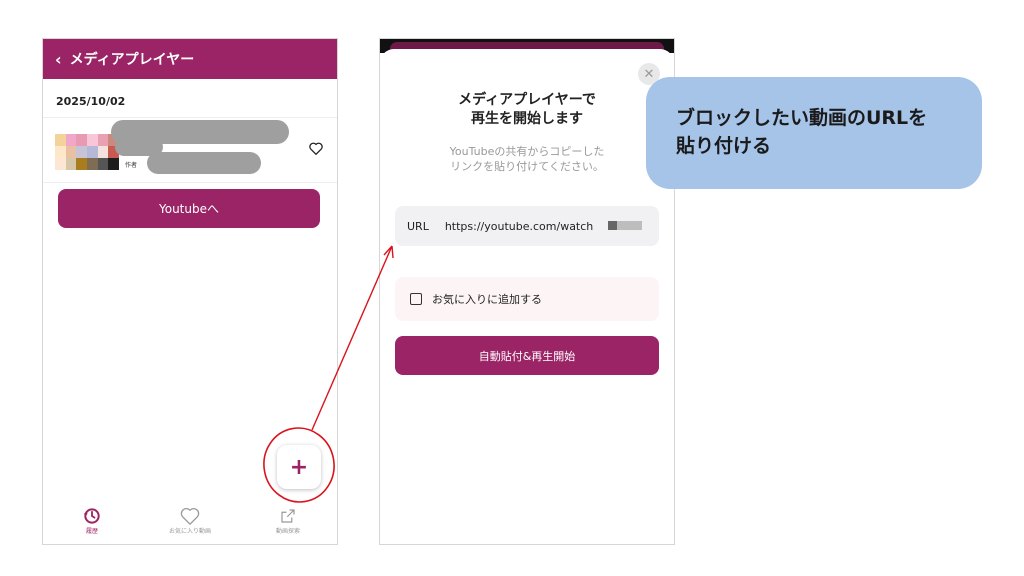 This screenshot has width=1024, height=576. Describe the element at coordinates (527, 159) in the screenshot. I see `sheet-subtitle: YouTubeの共有からコピーした リンクを貼り付けてください。` at that location.